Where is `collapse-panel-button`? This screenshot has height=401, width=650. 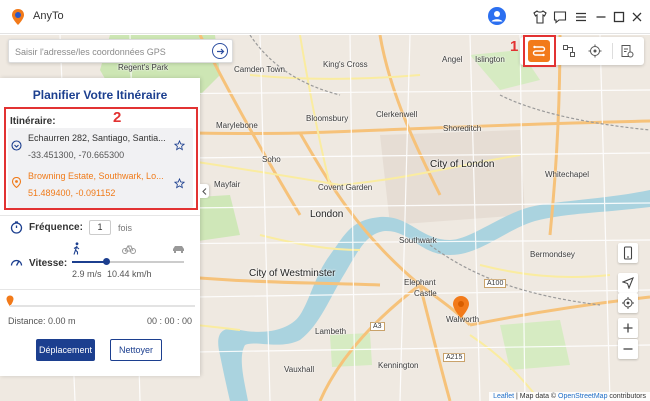 collapse-panel-button is located at coordinates (204, 191).